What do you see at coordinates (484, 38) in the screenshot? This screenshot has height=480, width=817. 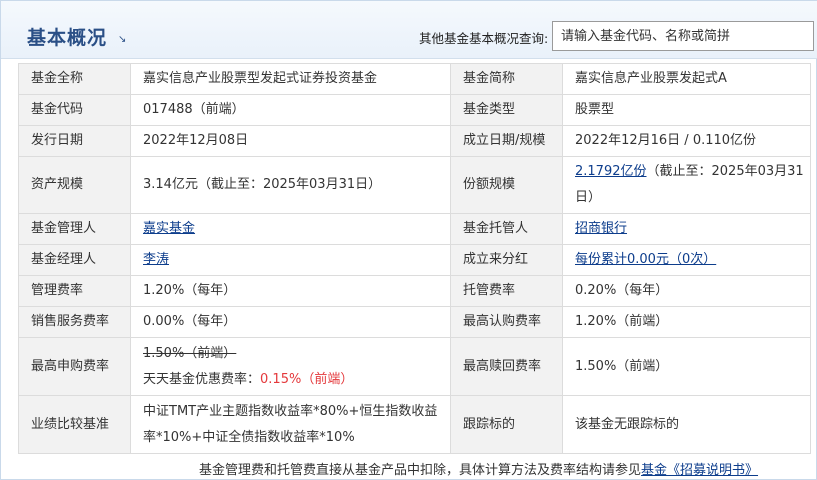 I see `search-label: 其他基金基本概况查询:` at bounding box center [484, 38].